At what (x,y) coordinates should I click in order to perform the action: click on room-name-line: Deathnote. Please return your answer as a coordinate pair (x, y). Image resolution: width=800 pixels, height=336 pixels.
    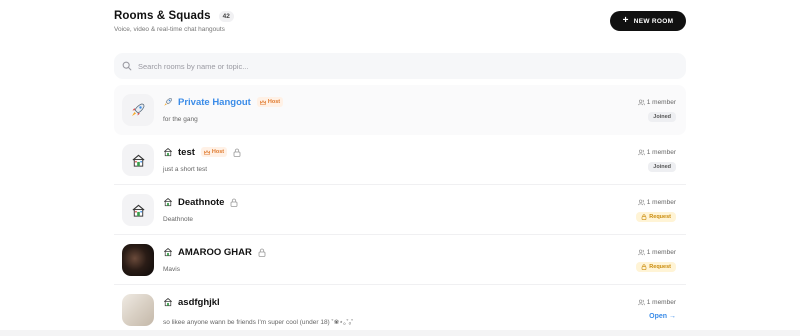
    Looking at the image, I should click on (200, 202).